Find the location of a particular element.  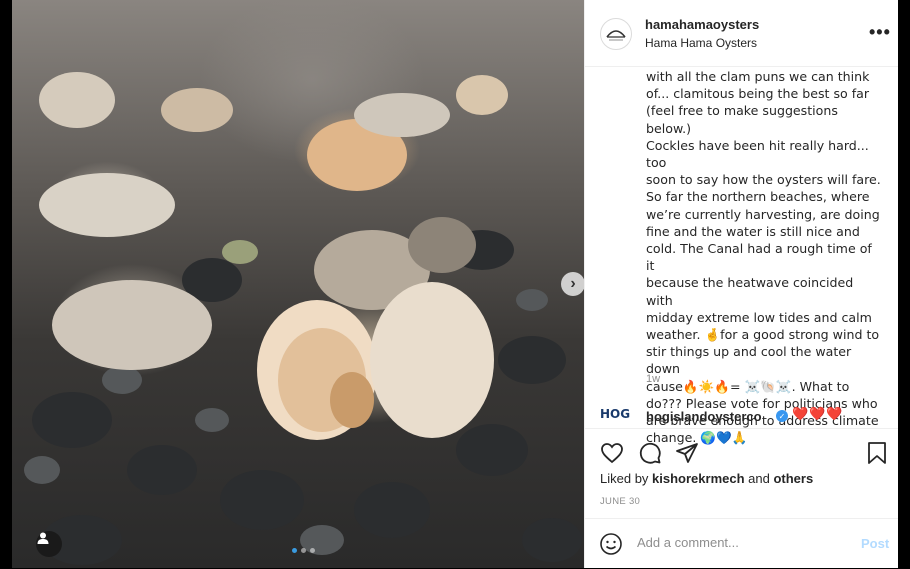

emoji-smiley-icon is located at coordinates (611, 544).